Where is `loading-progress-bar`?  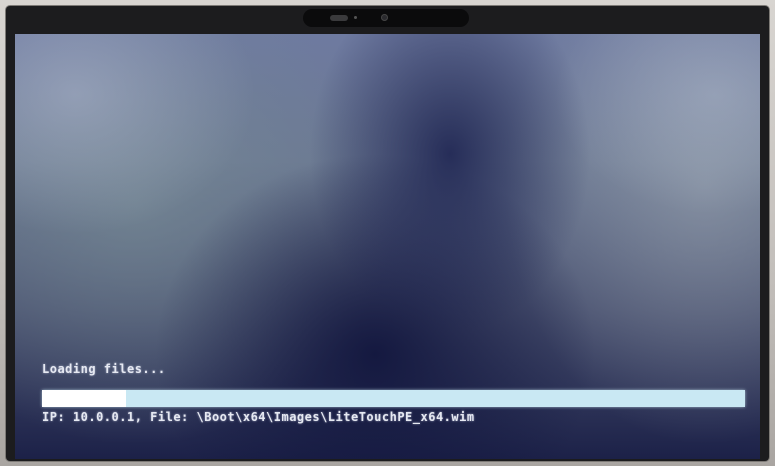
loading-progress-bar is located at coordinates (393, 398).